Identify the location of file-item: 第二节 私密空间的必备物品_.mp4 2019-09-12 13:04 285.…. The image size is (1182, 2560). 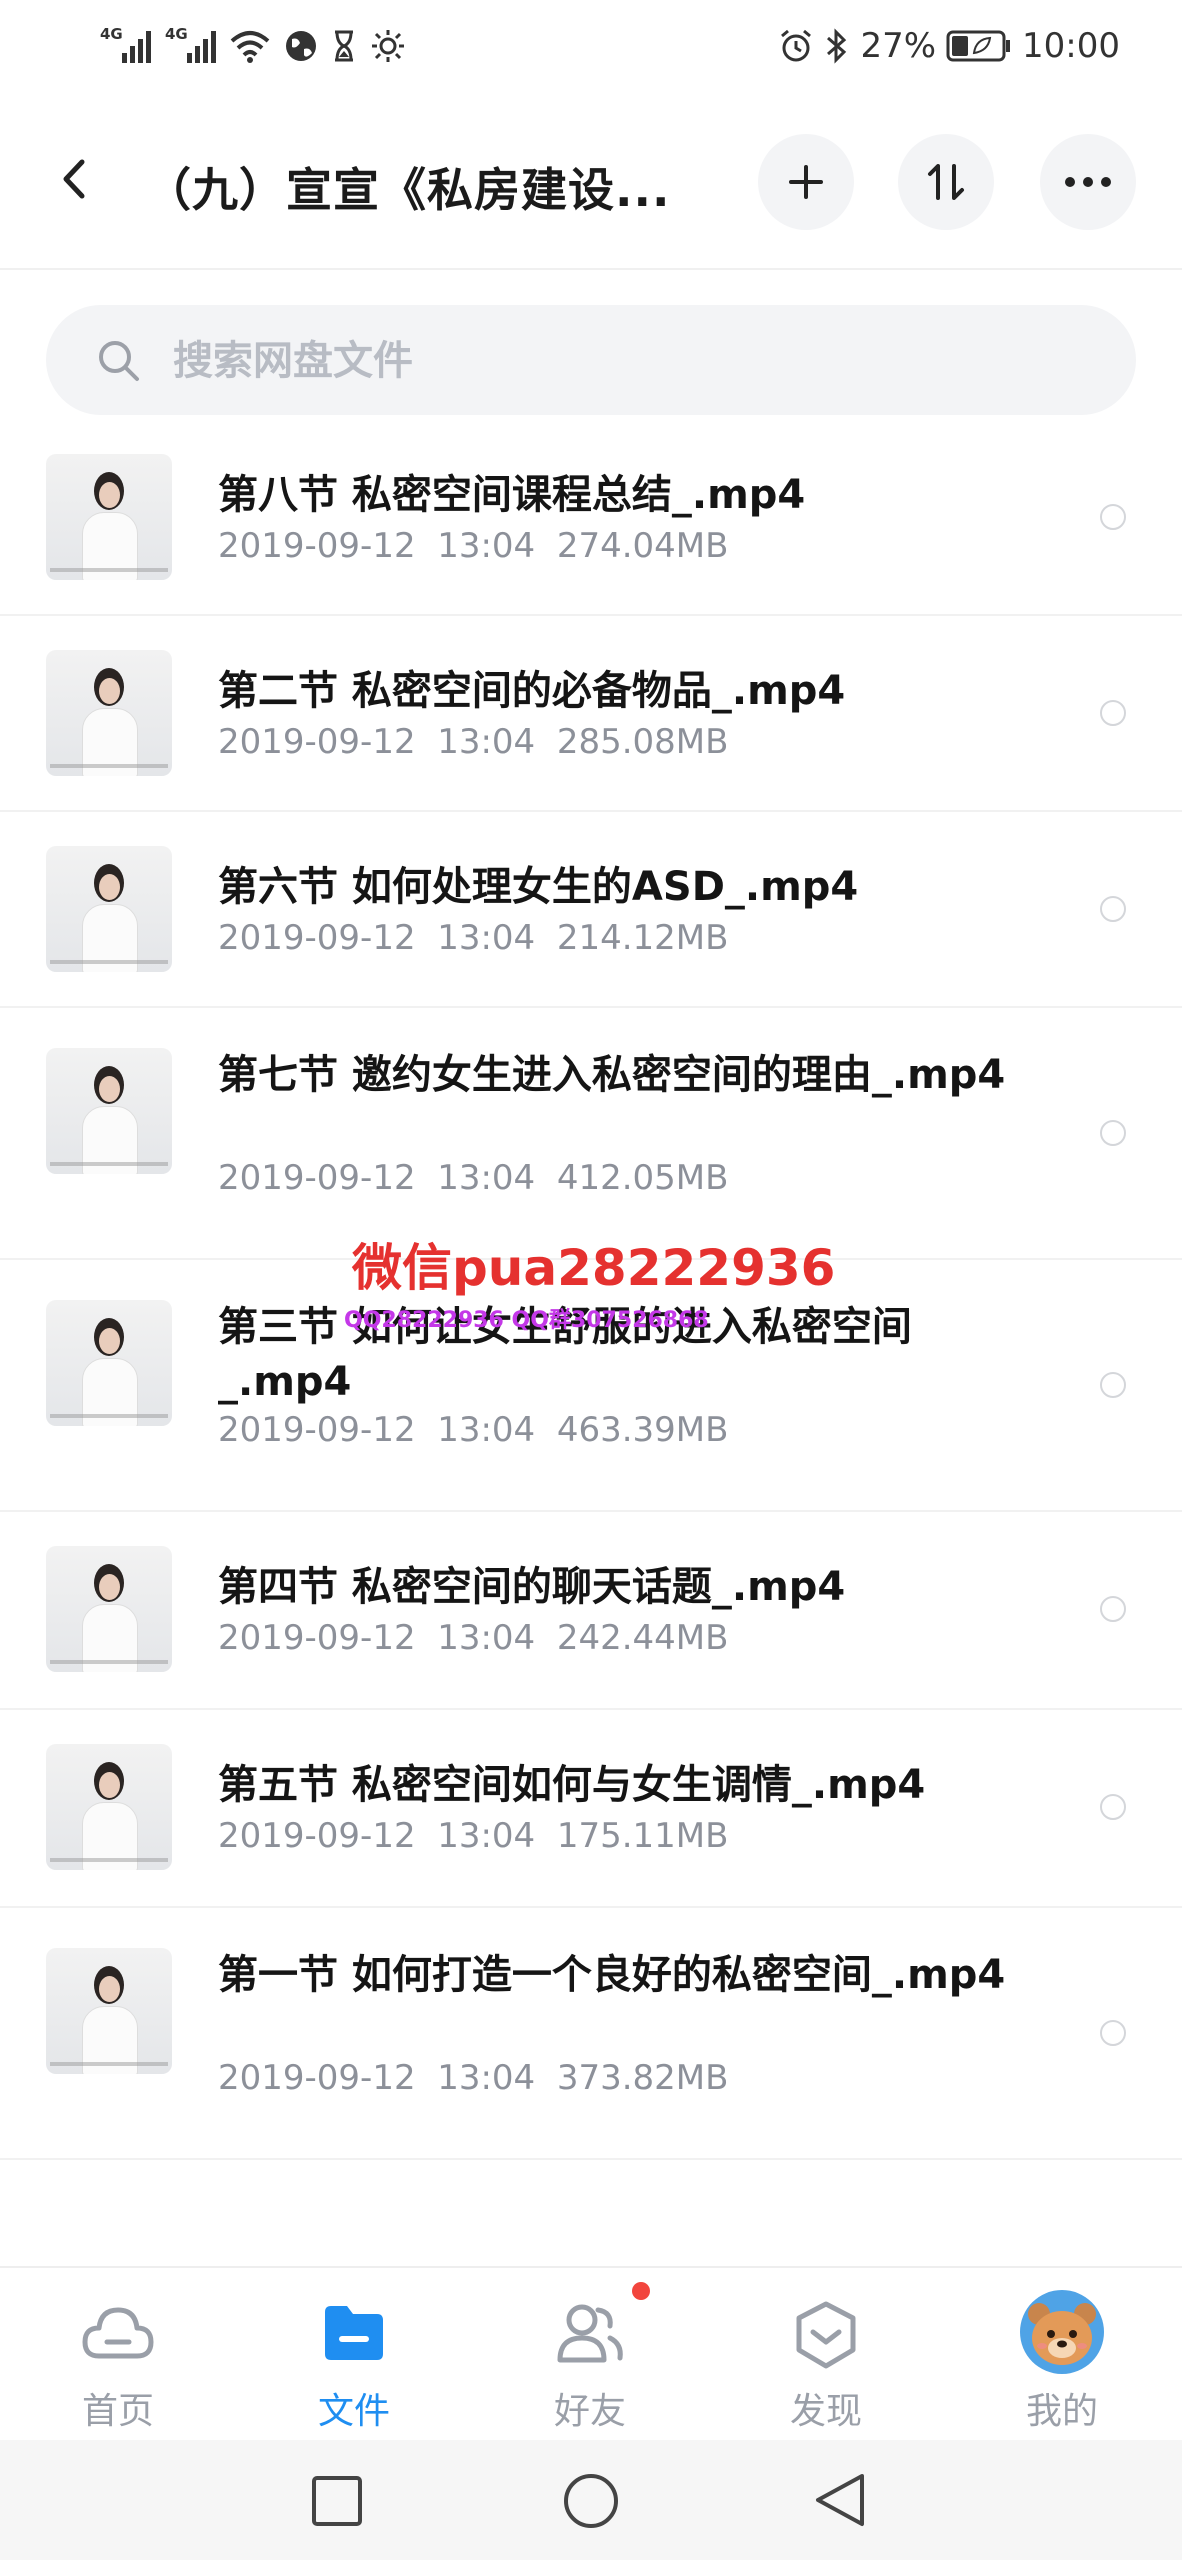
(591, 714).